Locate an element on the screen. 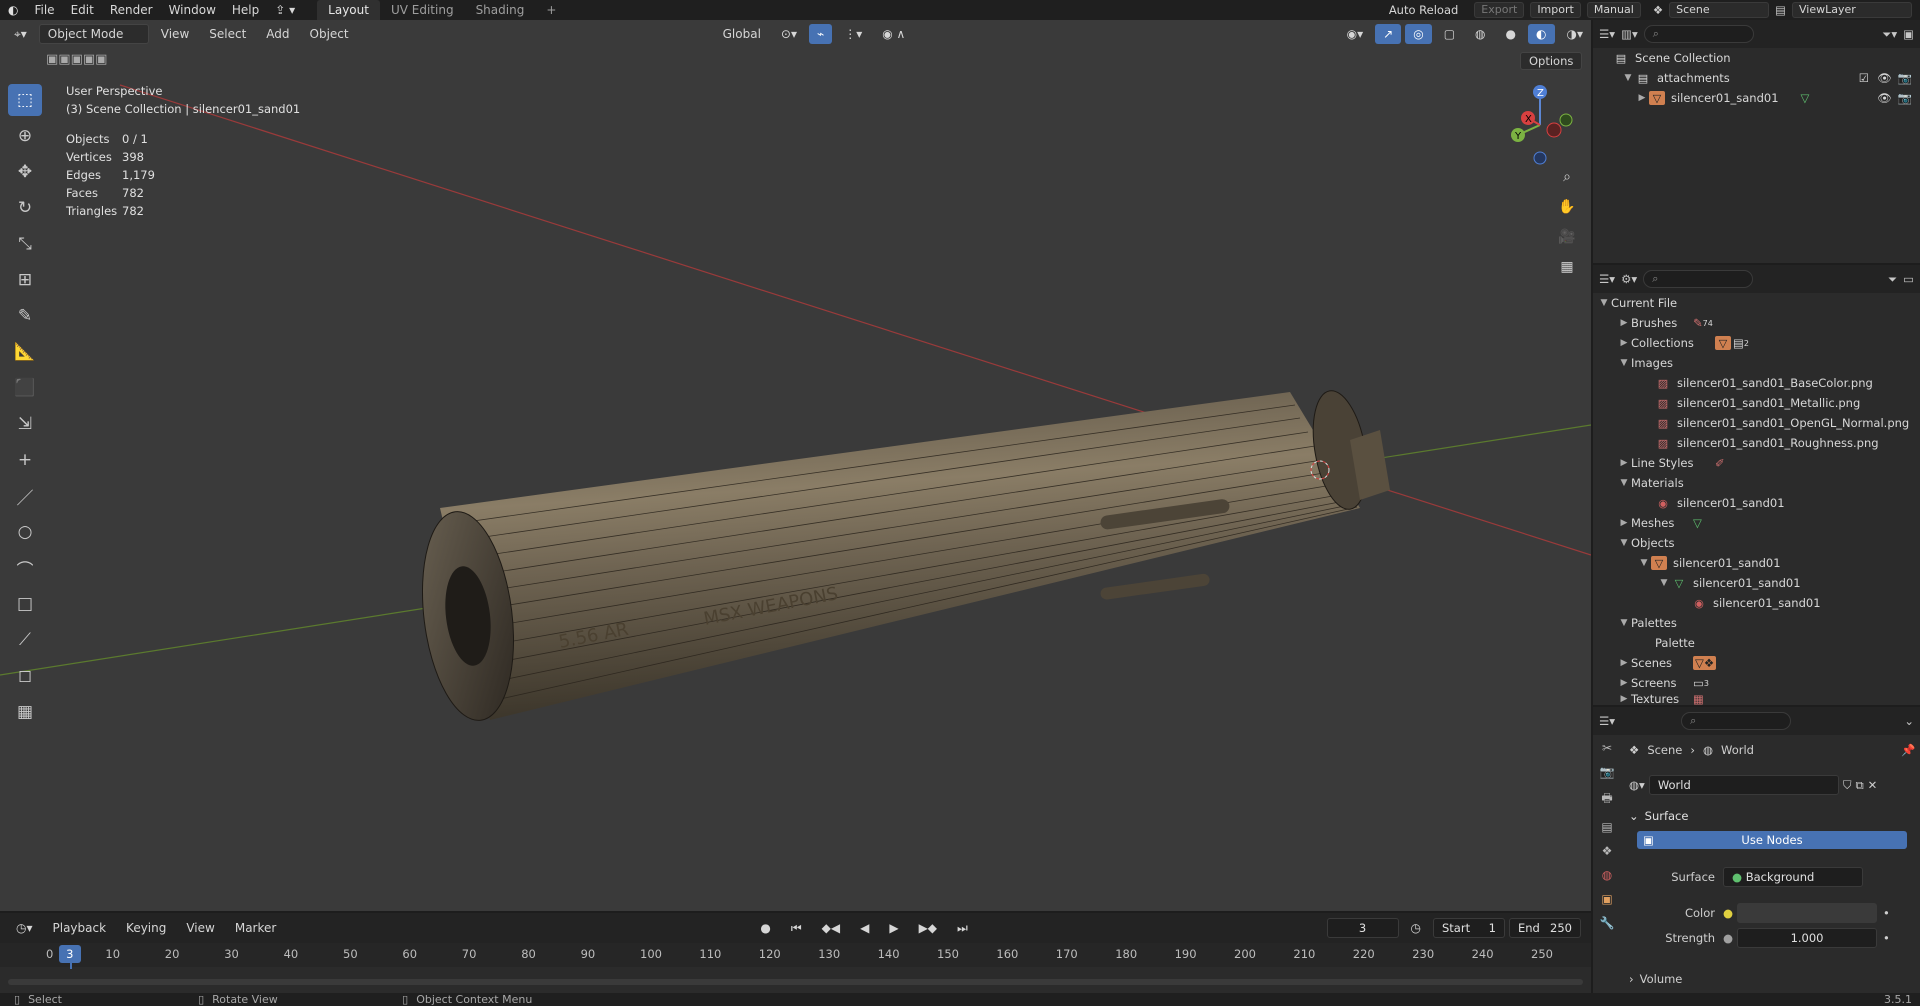 Image resolution: width=1920 pixels, height=1006 pixels. transform-icon: ⊞ is located at coordinates (25, 280).